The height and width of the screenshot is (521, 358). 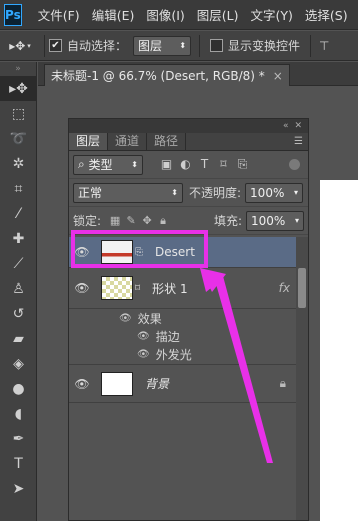 What do you see at coordinates (298, 126) in the screenshot?
I see `close-panel-icon: ✕` at bounding box center [298, 126].